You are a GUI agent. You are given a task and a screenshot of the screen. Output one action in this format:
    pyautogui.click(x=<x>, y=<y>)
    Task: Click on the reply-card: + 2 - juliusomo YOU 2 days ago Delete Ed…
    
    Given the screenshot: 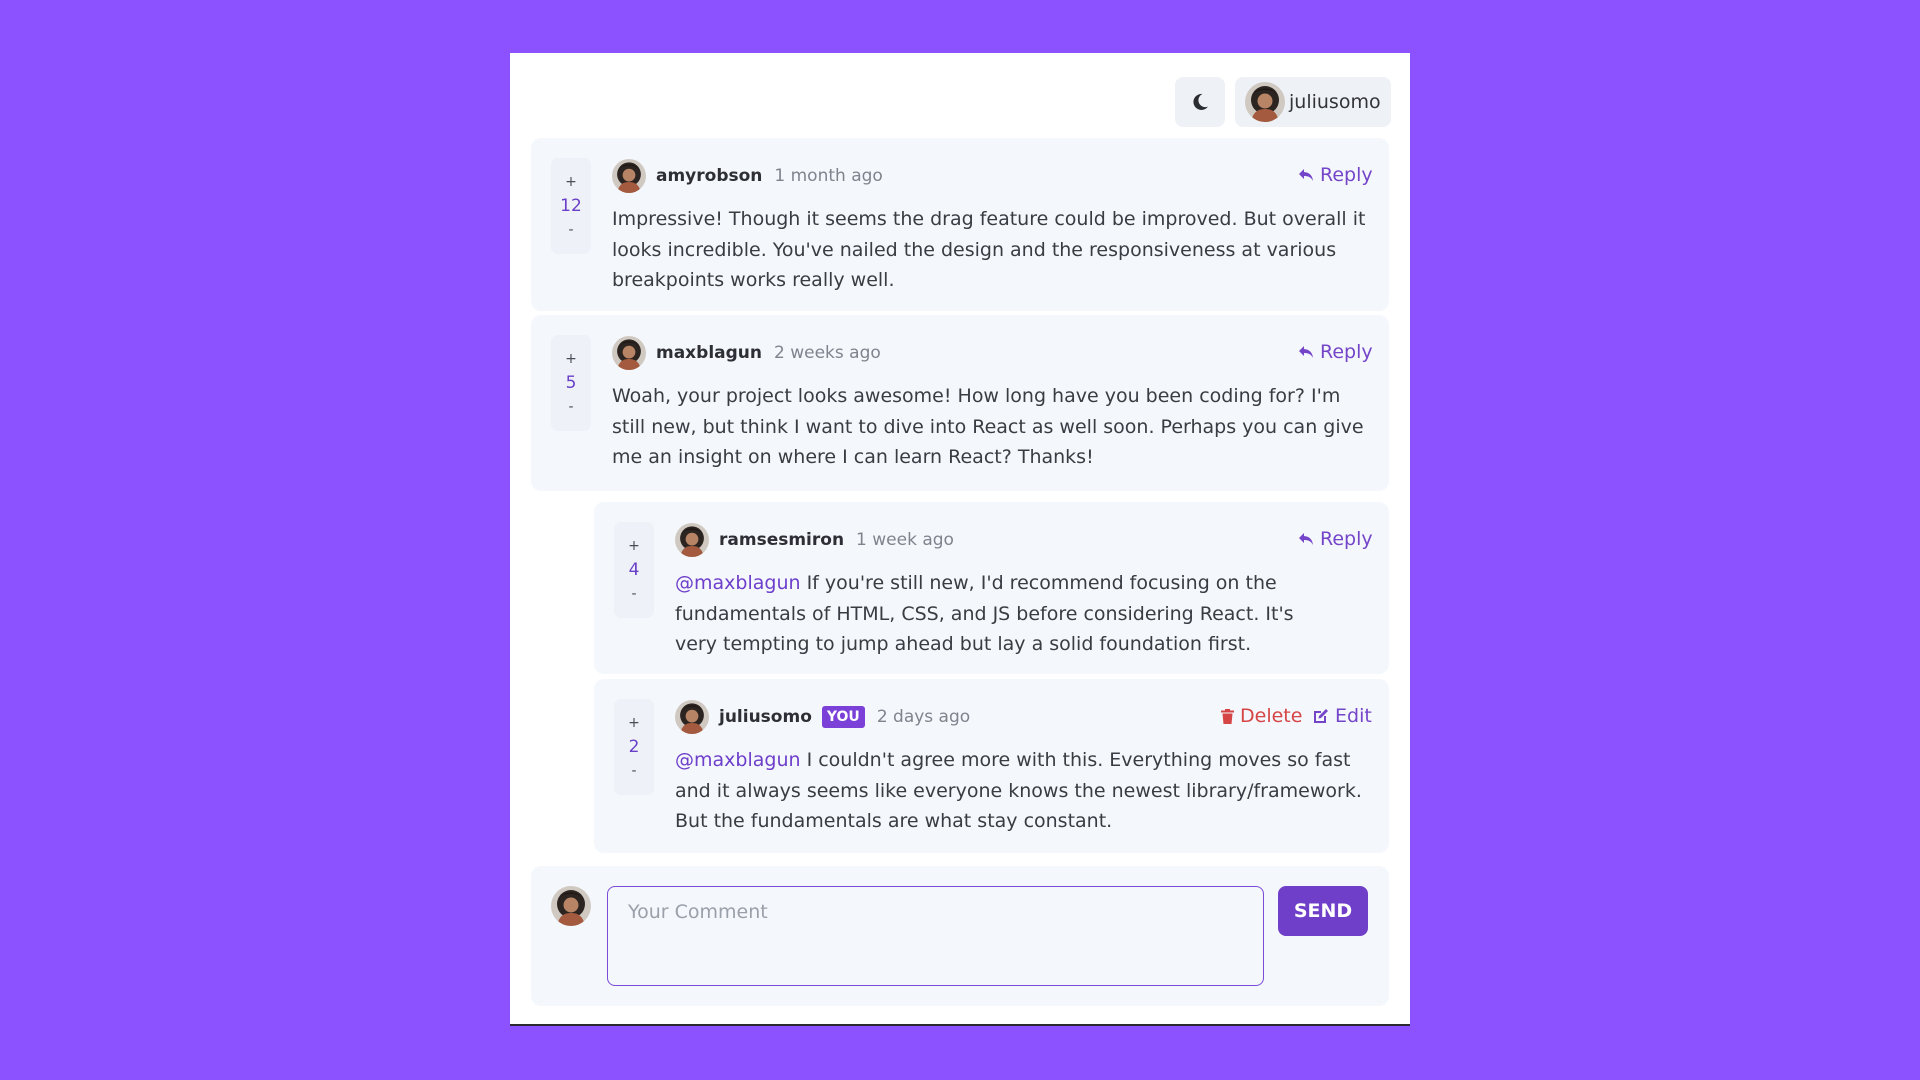 What is the action you would take?
    pyautogui.click(x=991, y=766)
    